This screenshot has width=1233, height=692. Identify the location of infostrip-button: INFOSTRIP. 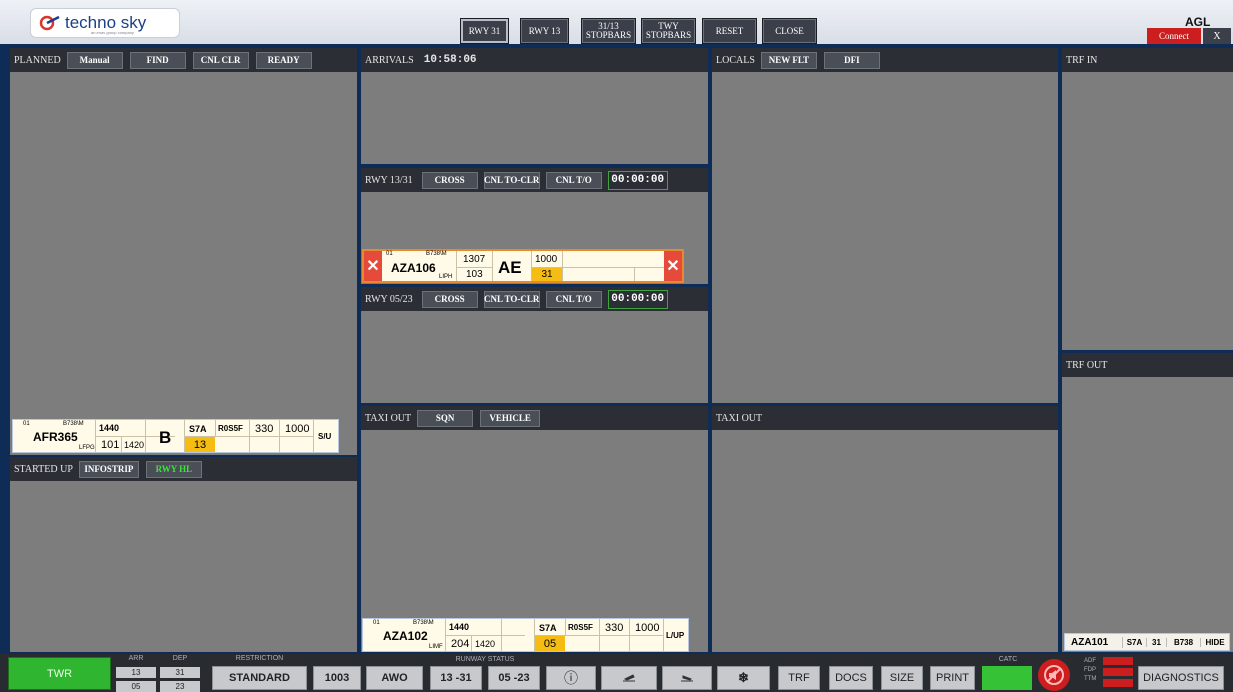
(108, 469).